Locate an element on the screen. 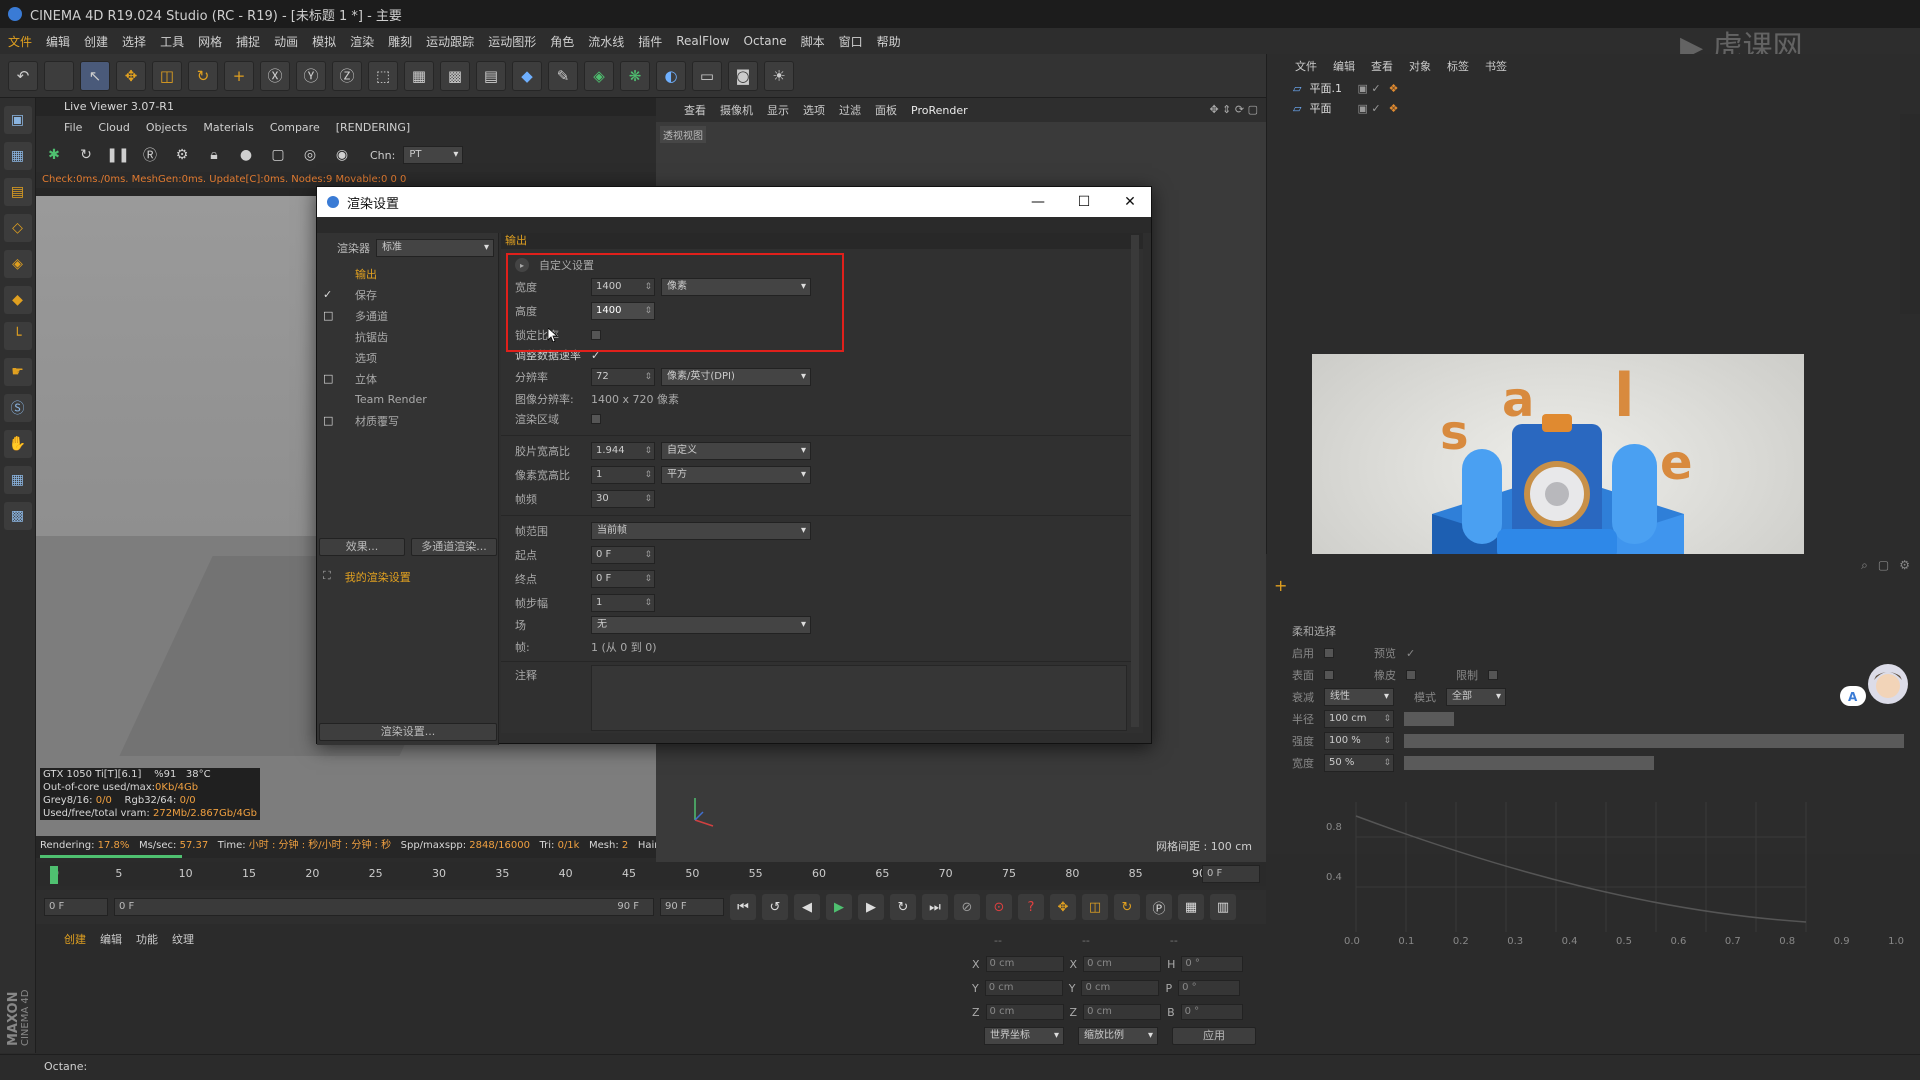  menu-item-19: 窗口 is located at coordinates (851, 41).